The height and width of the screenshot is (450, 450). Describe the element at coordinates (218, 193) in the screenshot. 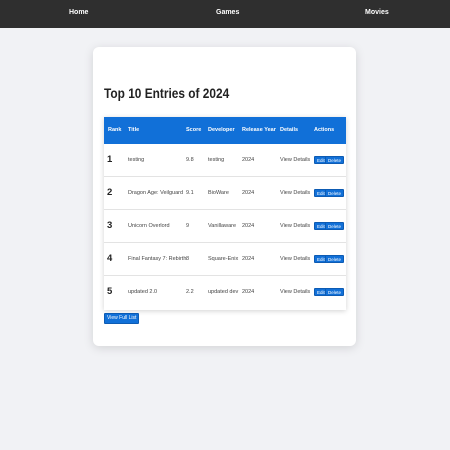

I see `developer-cell: BioWare` at that location.